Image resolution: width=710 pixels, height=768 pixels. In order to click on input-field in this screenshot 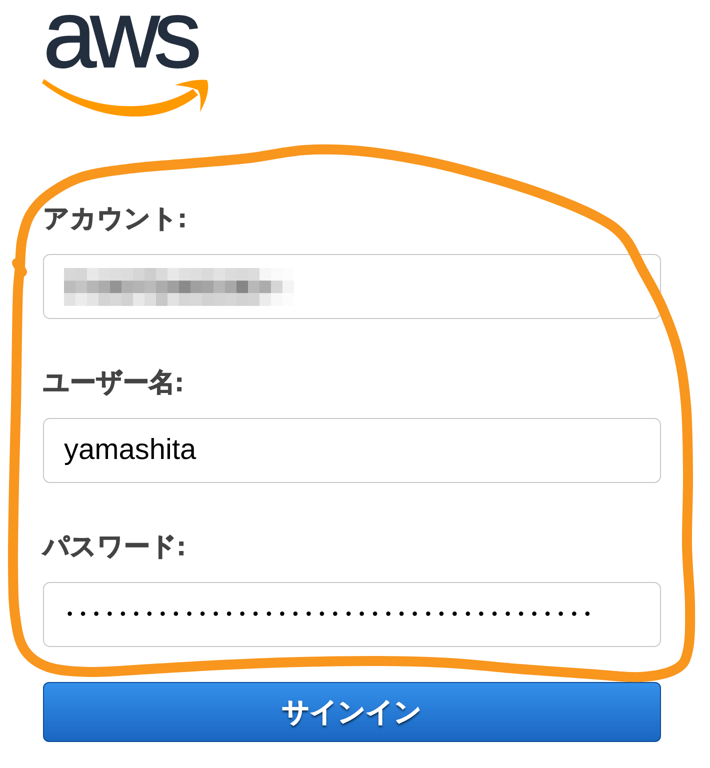, I will do `click(352, 286)`.